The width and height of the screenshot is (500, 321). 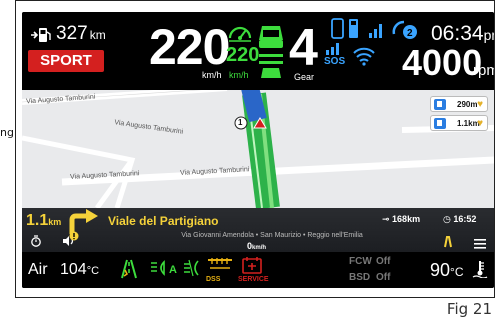 What do you see at coordinates (406, 219) in the screenshot?
I see `remaining-distance-value: 168km` at bounding box center [406, 219].